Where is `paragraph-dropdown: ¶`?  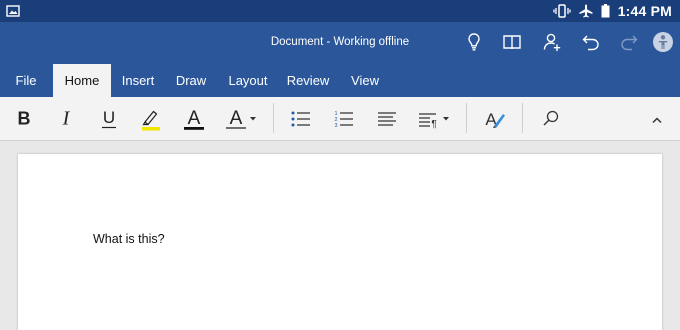
paragraph-dropdown: ¶ is located at coordinates (435, 119).